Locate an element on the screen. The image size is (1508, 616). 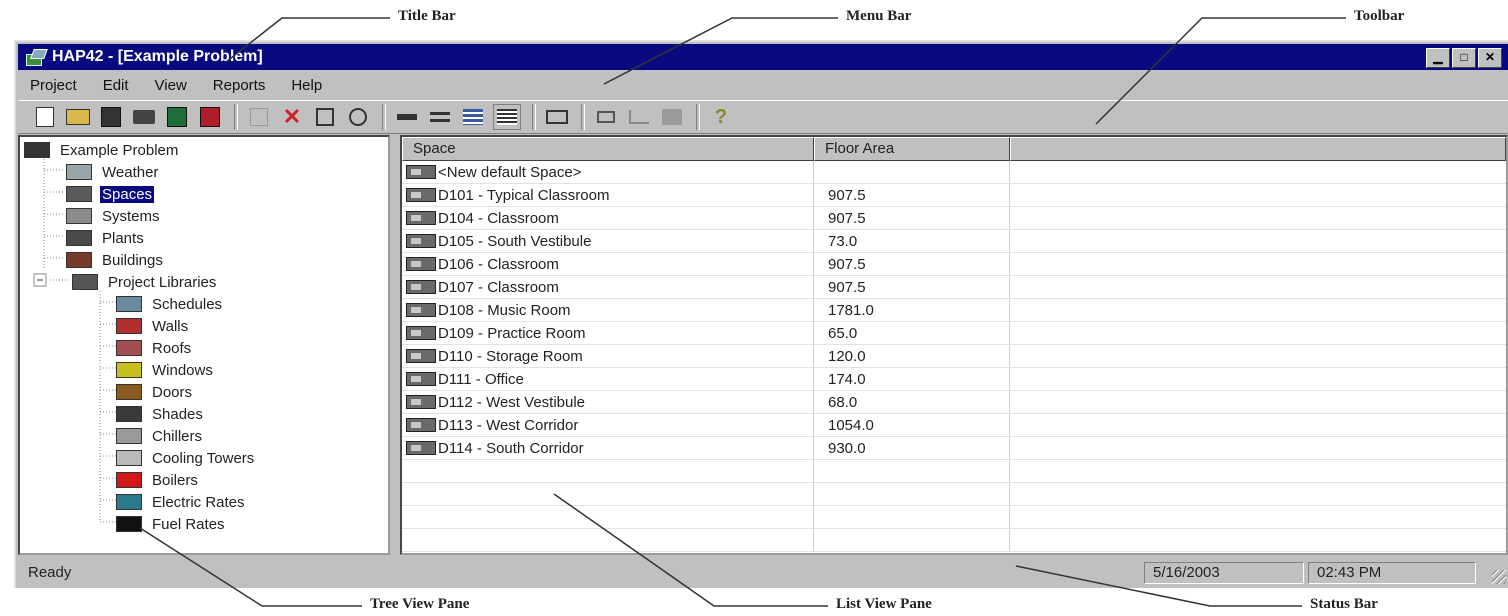
details-button is located at coordinates (507, 117).